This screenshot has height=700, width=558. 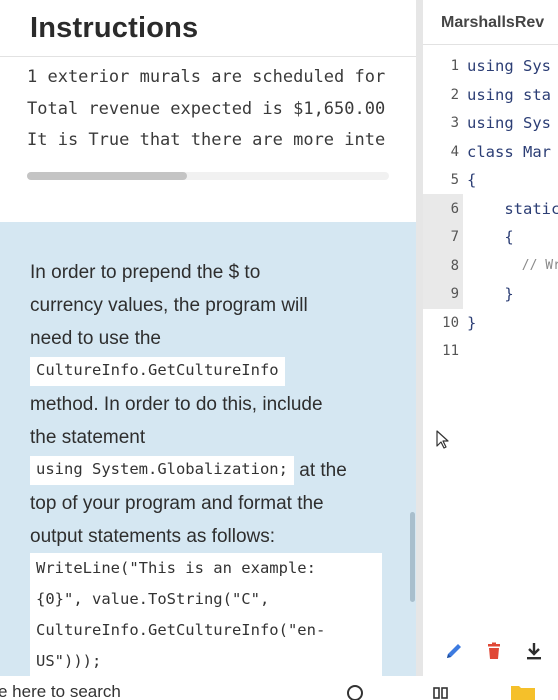 I want to click on note-line: In order to prepend the $ to, so click(x=145, y=272).